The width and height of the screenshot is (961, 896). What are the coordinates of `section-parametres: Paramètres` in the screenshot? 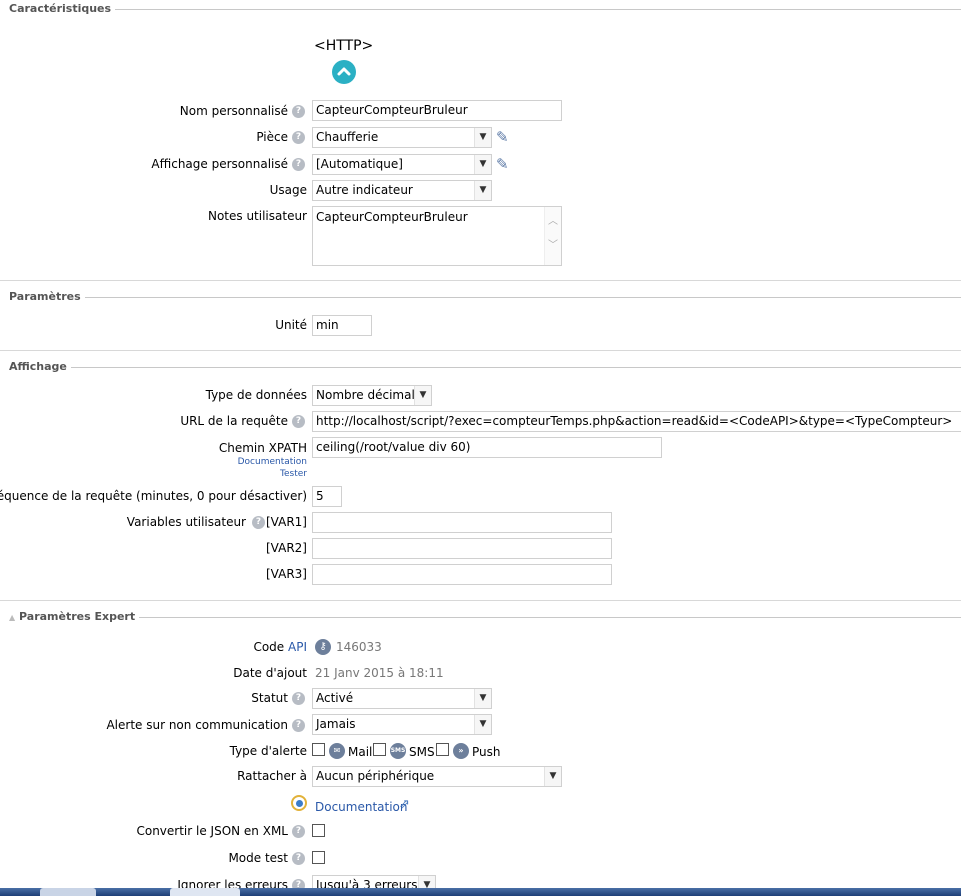 It's located at (480, 297).